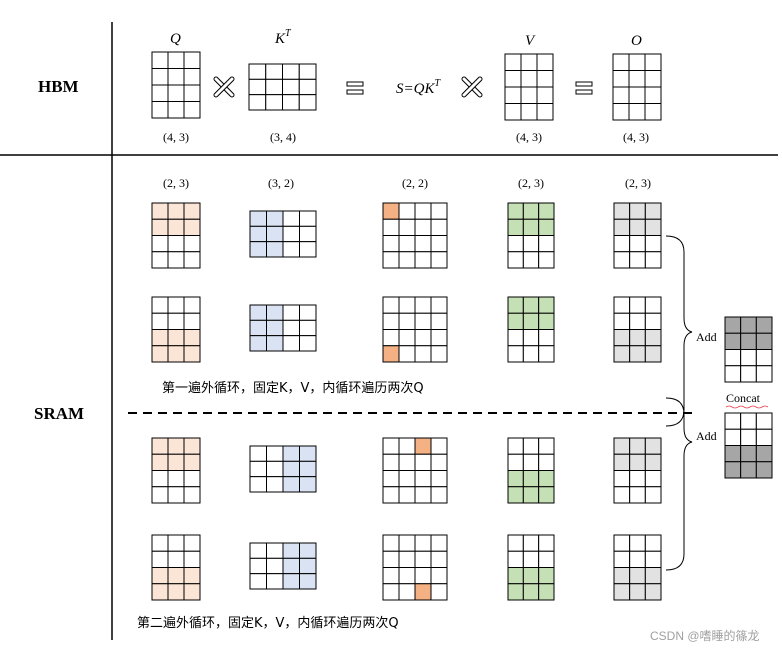 Image resolution: width=782 pixels, height=650 pixels. What do you see at coordinates (530, 41) in the screenshot?
I see `v-matrix-label: V` at bounding box center [530, 41].